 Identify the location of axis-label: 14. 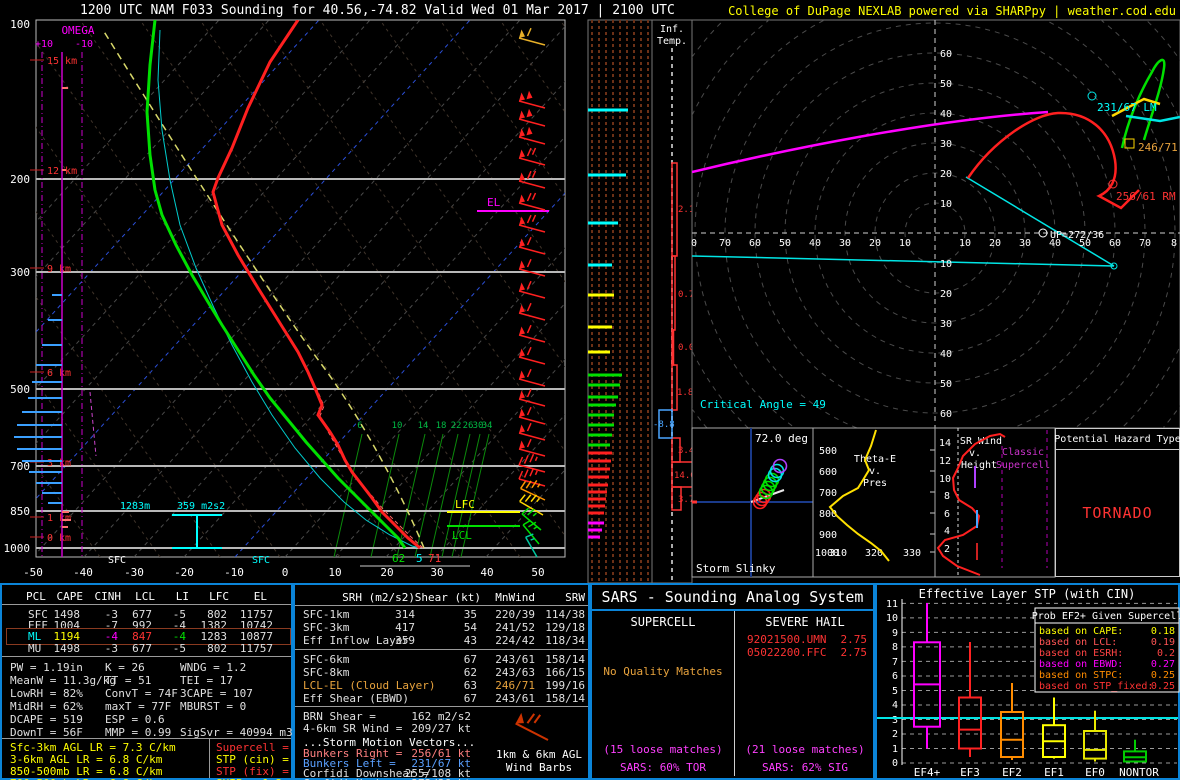
(945, 443).